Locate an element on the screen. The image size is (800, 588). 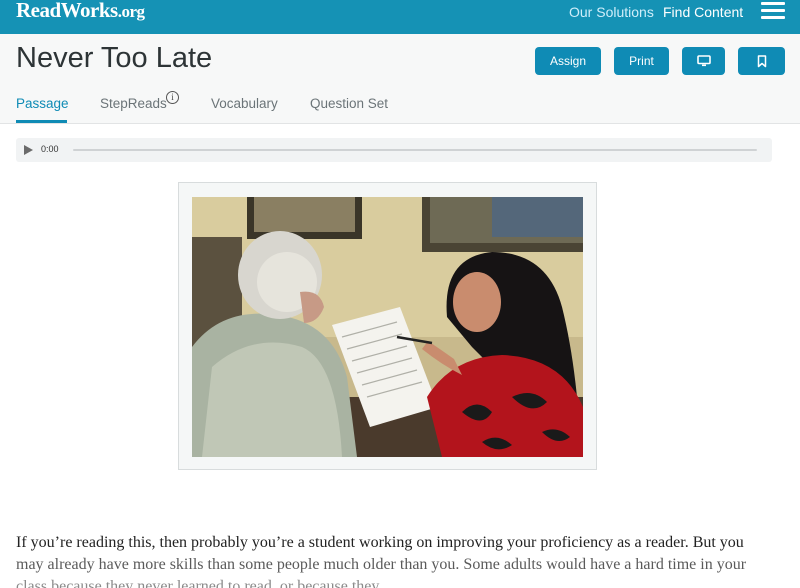
nav-find-content-link: Find Content is located at coordinates (703, 12).